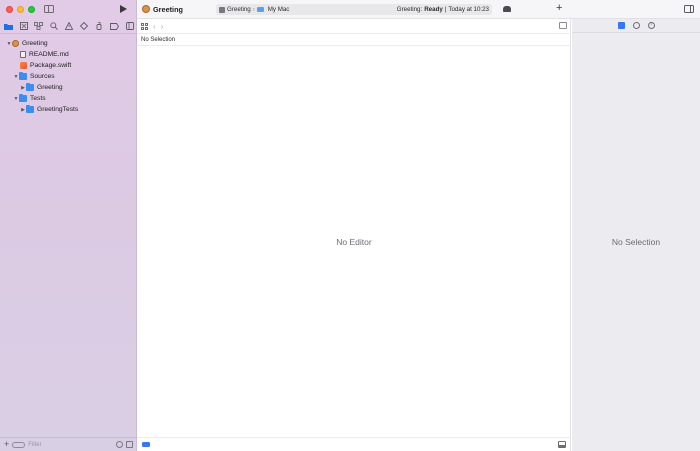 The width and height of the screenshot is (700, 451). What do you see at coordinates (162, 26) in the screenshot?
I see `forward-arrow-icon: ›` at bounding box center [162, 26].